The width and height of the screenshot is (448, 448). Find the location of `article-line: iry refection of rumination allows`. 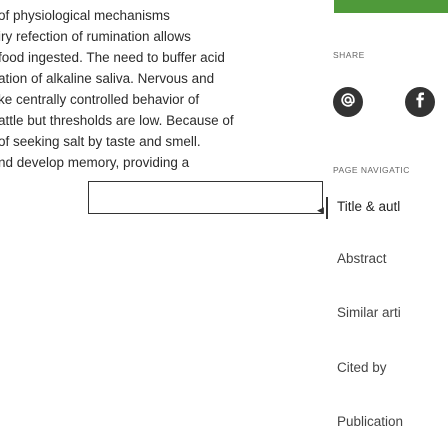

article-line: iry refection of rumination allows is located at coordinates (95, 36).